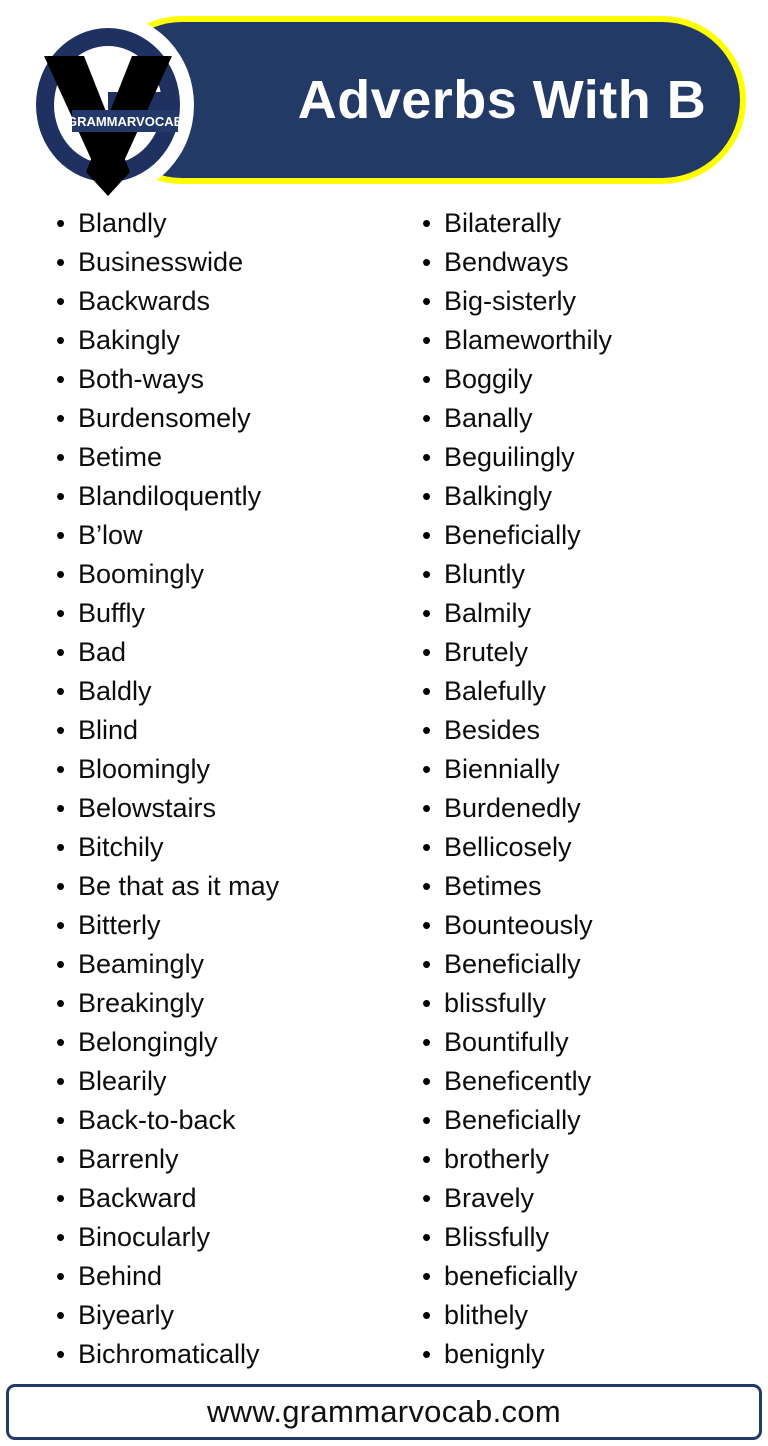 The height and width of the screenshot is (1446, 768). I want to click on adverb-word: Be that as it may, so click(179, 886).